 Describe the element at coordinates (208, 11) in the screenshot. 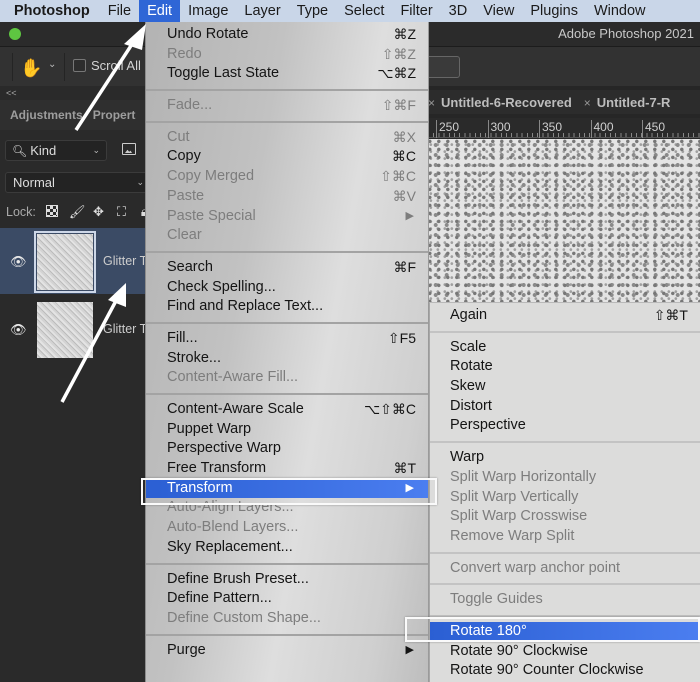

I see `menubar-item-image: Image` at that location.